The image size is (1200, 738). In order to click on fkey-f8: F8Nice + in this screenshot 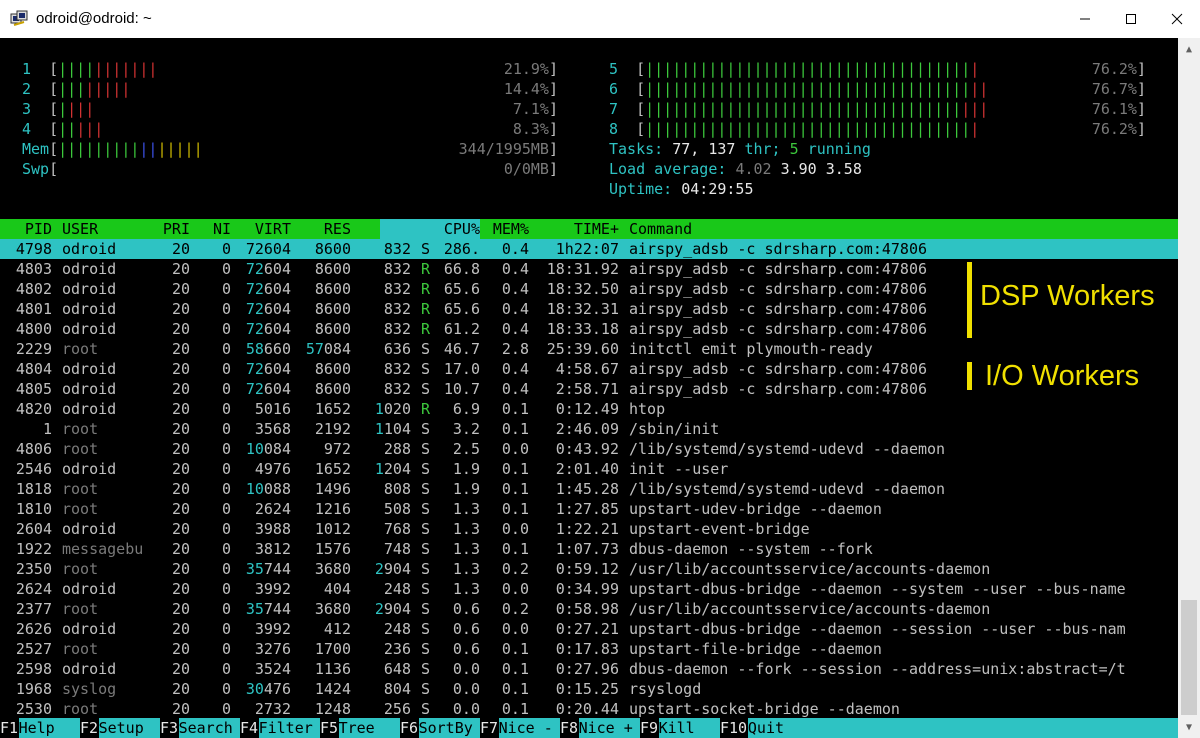, I will do `click(600, 728)`.